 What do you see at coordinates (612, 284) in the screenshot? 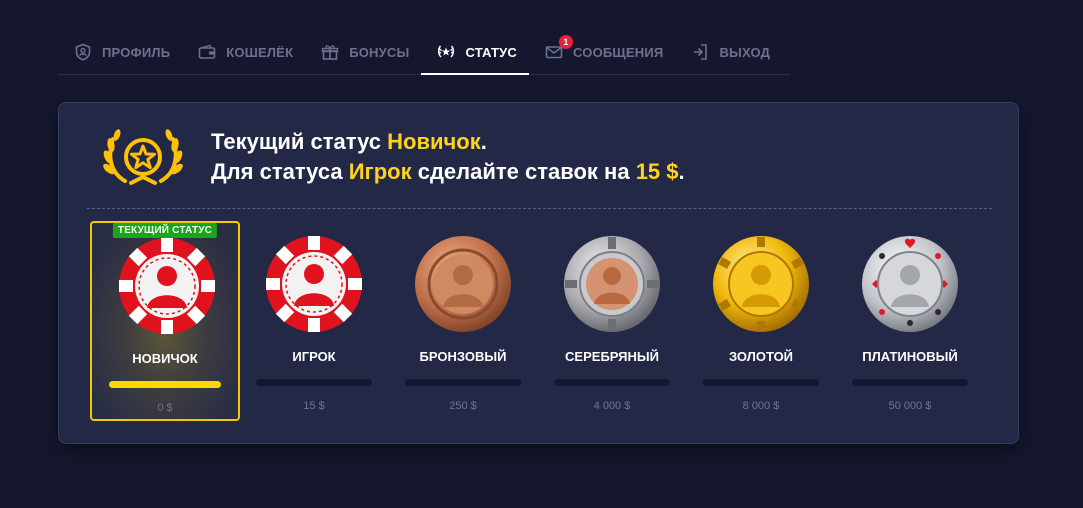
I see `silver-chip-icon` at bounding box center [612, 284].